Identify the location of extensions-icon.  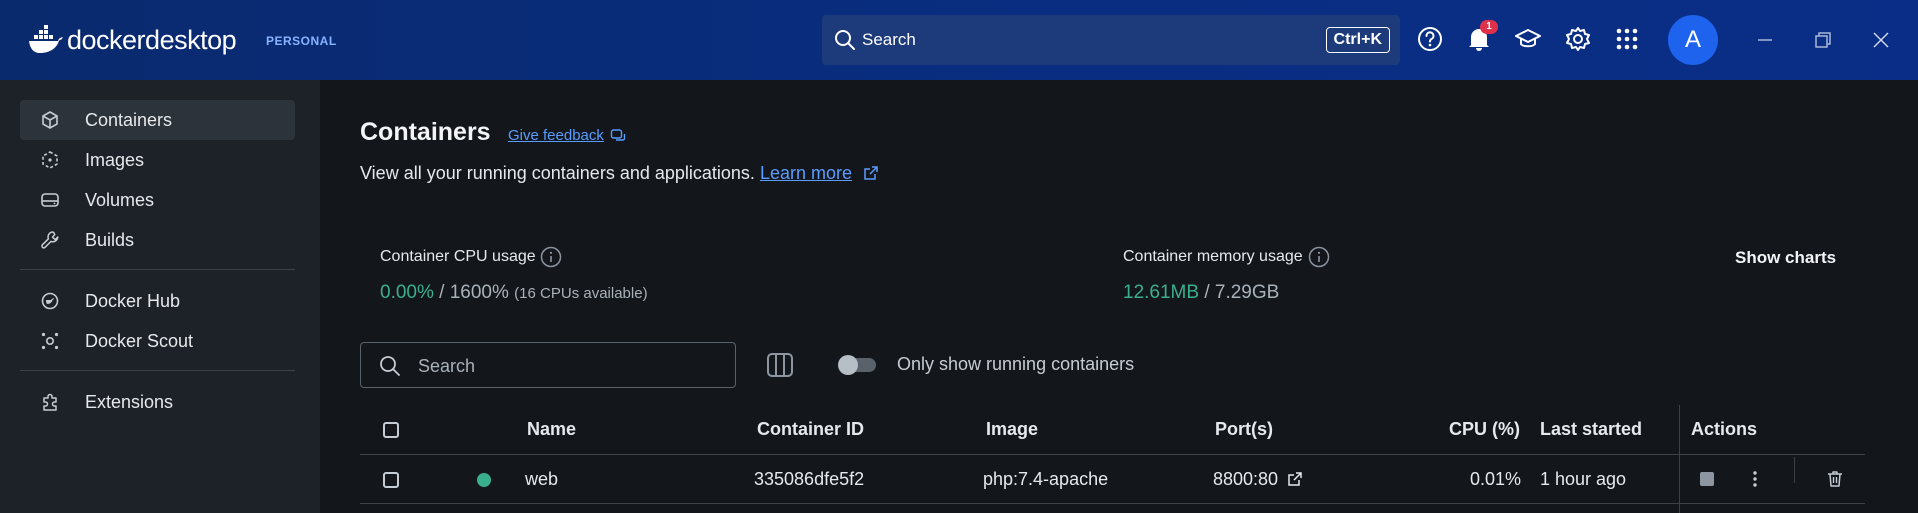
(50, 402).